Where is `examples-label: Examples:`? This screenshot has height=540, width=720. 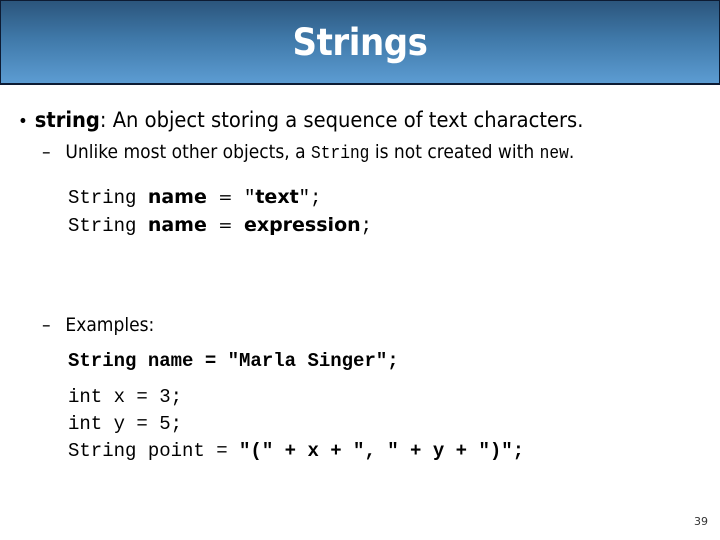 examples-label: Examples: is located at coordinates (110, 325).